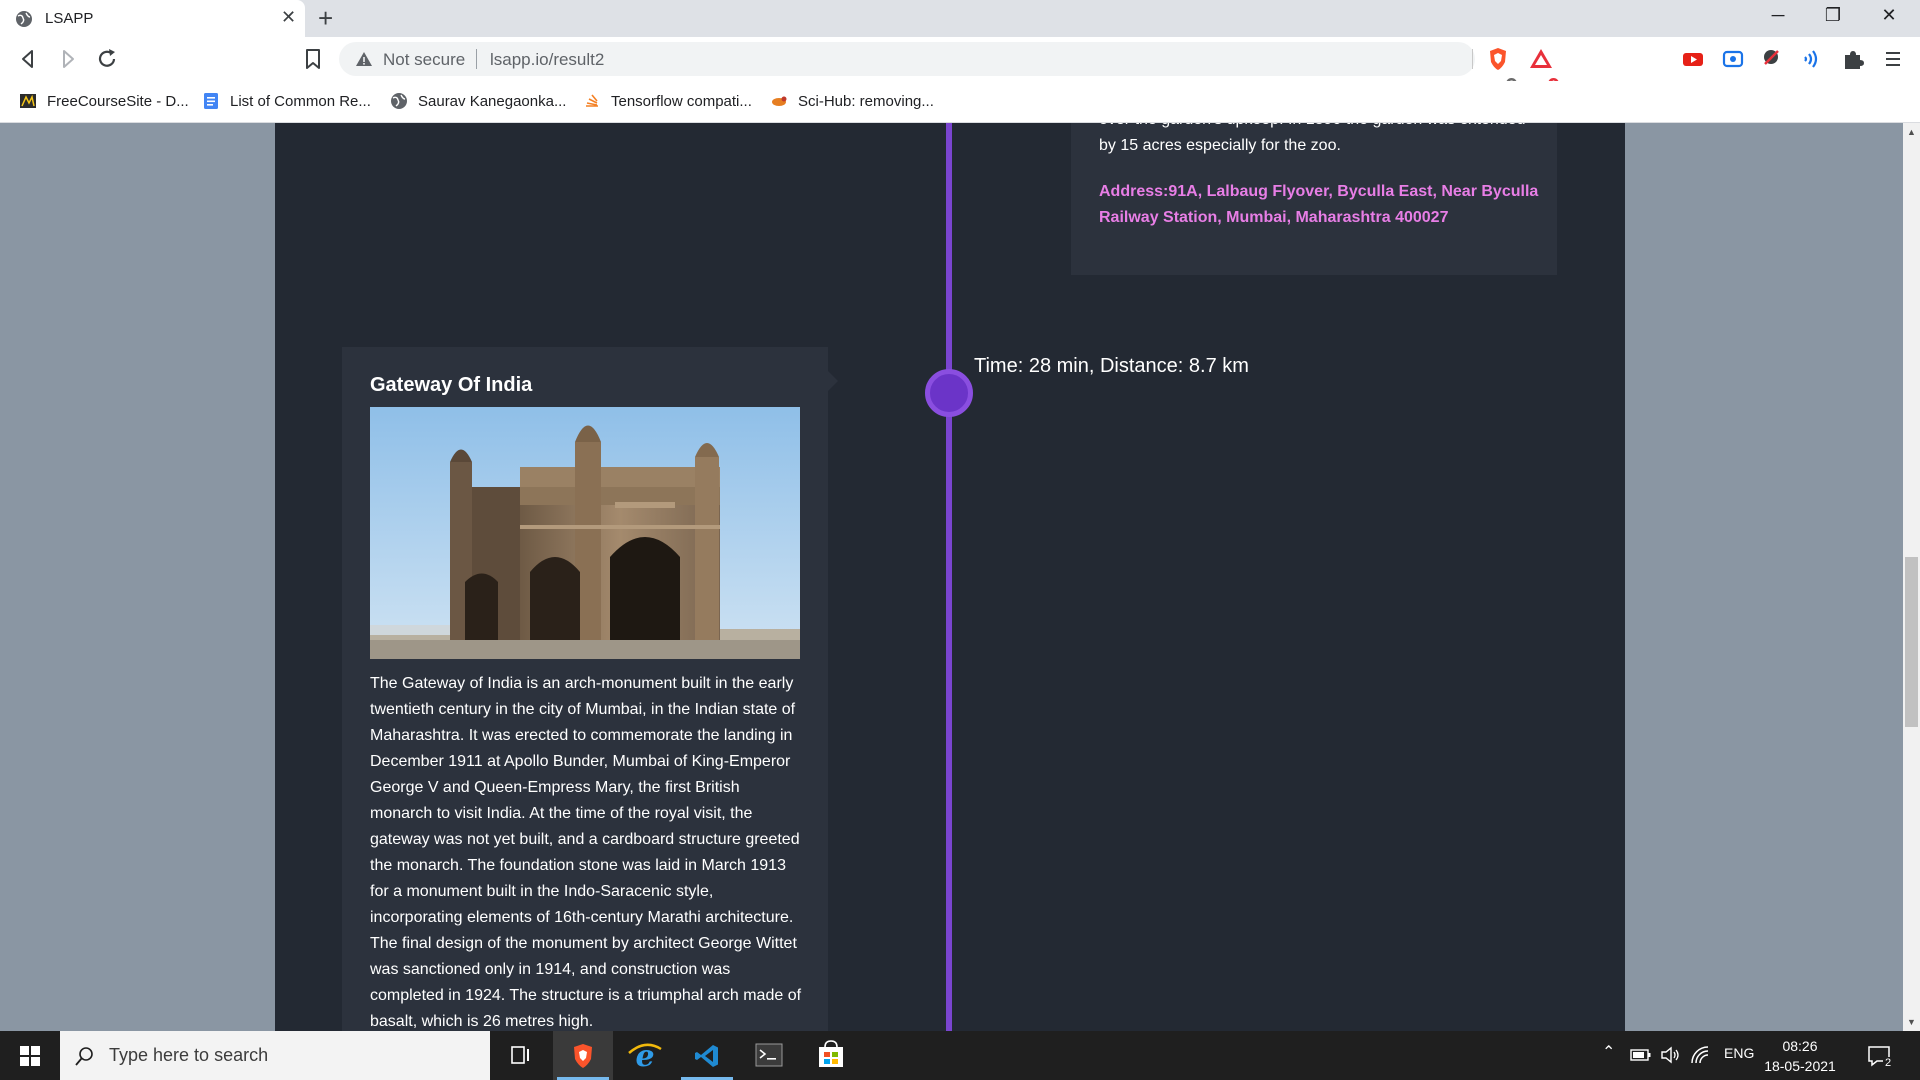 This screenshot has width=1920, height=1080. I want to click on taskbar-brave-app, so click(583, 1055).